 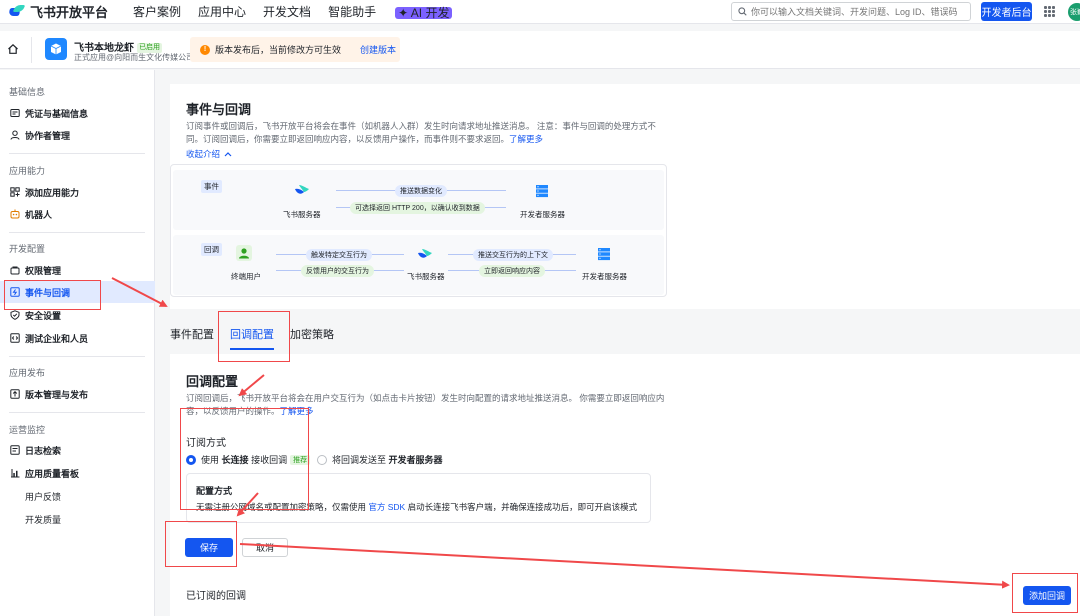 What do you see at coordinates (386, 507) in the screenshot?
I see `official-sdk-link: 官方 SDK` at bounding box center [386, 507].